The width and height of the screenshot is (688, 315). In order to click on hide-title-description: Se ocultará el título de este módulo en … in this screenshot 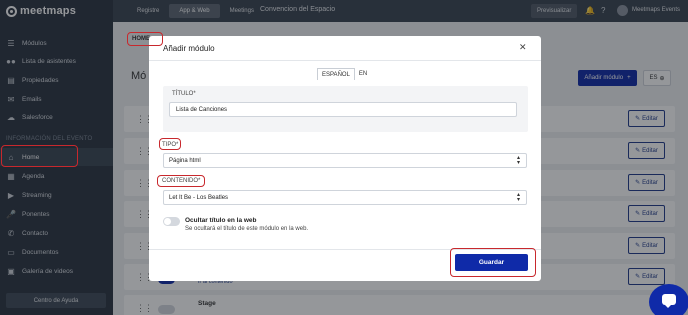, I will do `click(247, 229)`.